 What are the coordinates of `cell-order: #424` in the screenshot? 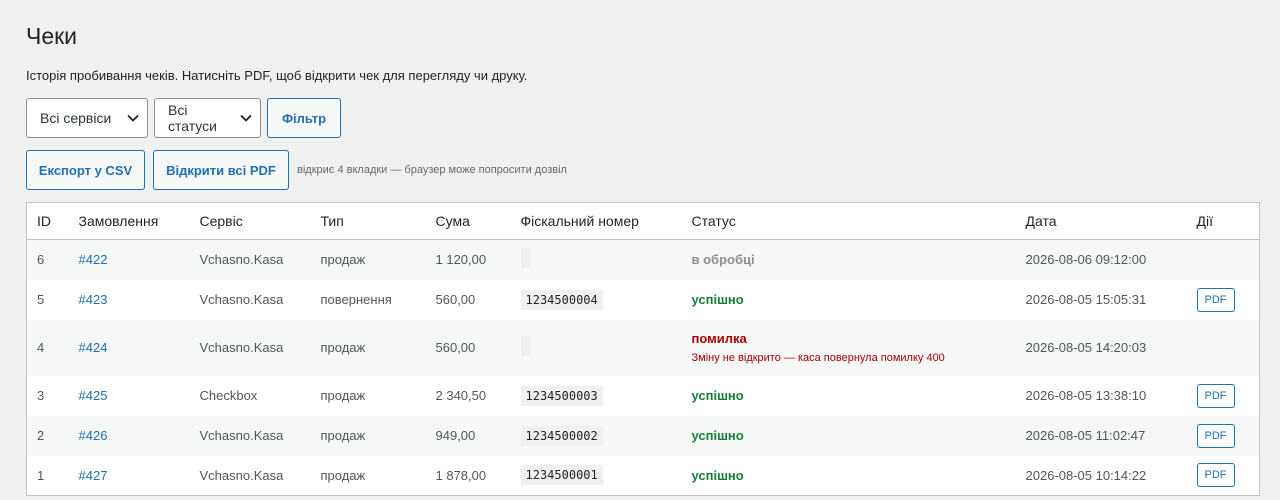 It's located at (129, 348).